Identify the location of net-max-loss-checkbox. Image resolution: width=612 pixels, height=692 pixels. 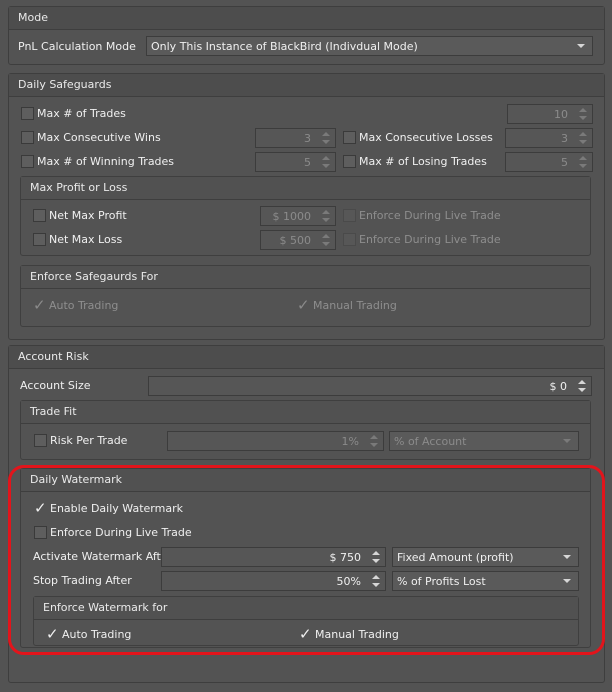
(39, 239).